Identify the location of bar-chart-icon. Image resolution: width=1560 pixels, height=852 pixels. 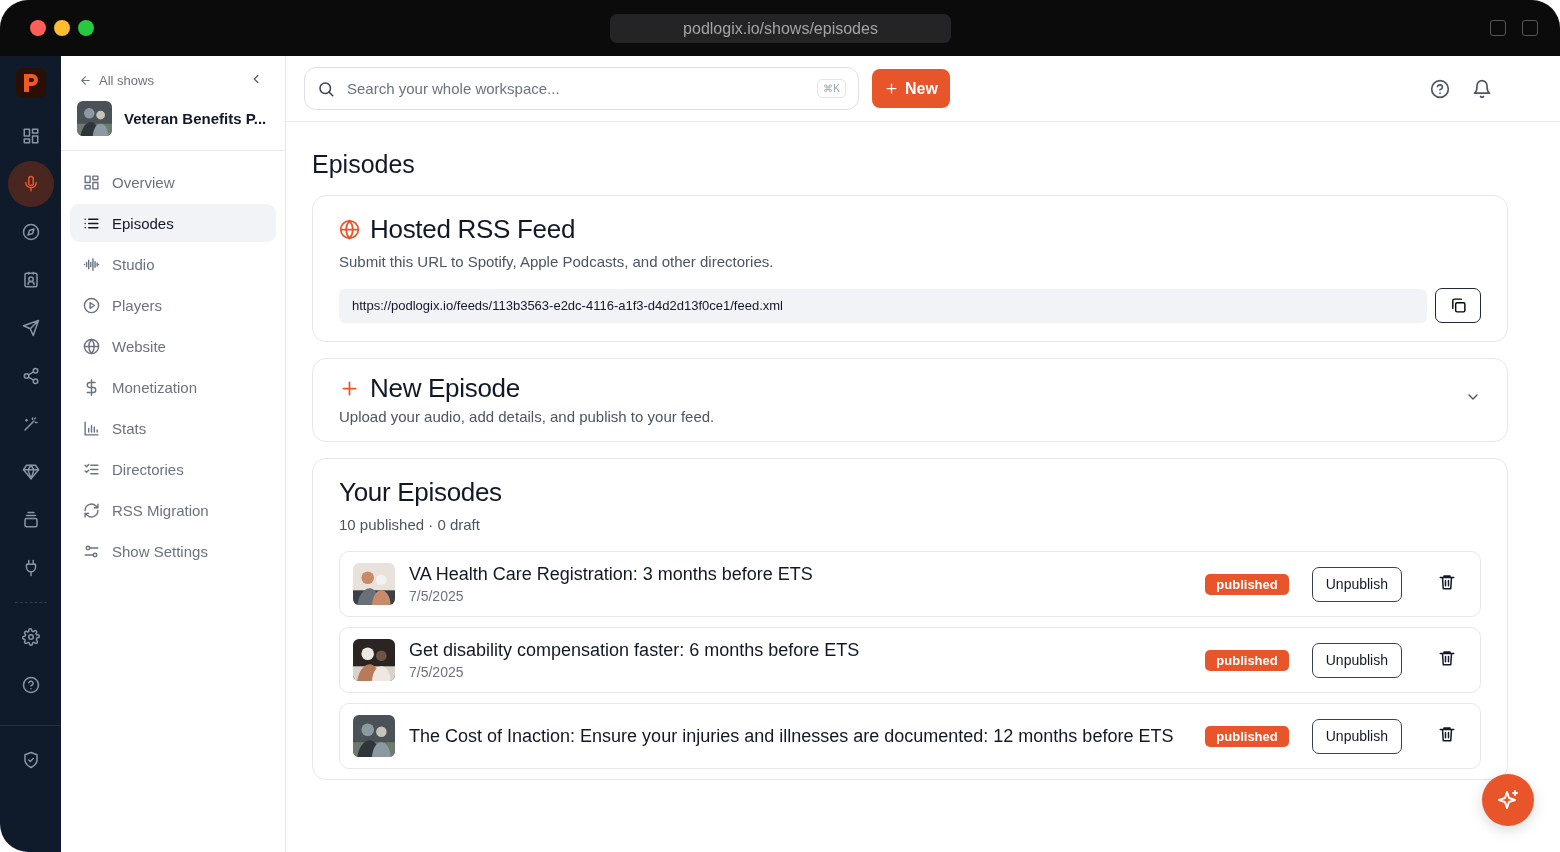
(91, 428).